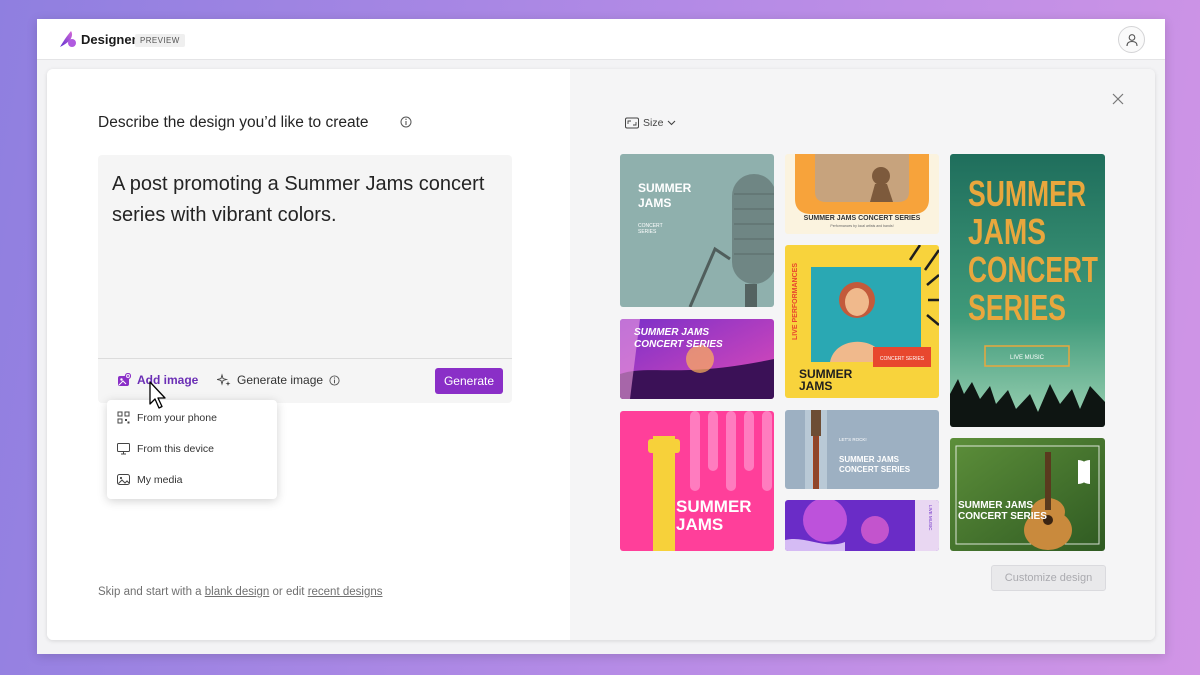 The width and height of the screenshot is (1200, 675). I want to click on generate-button: Generate, so click(469, 381).